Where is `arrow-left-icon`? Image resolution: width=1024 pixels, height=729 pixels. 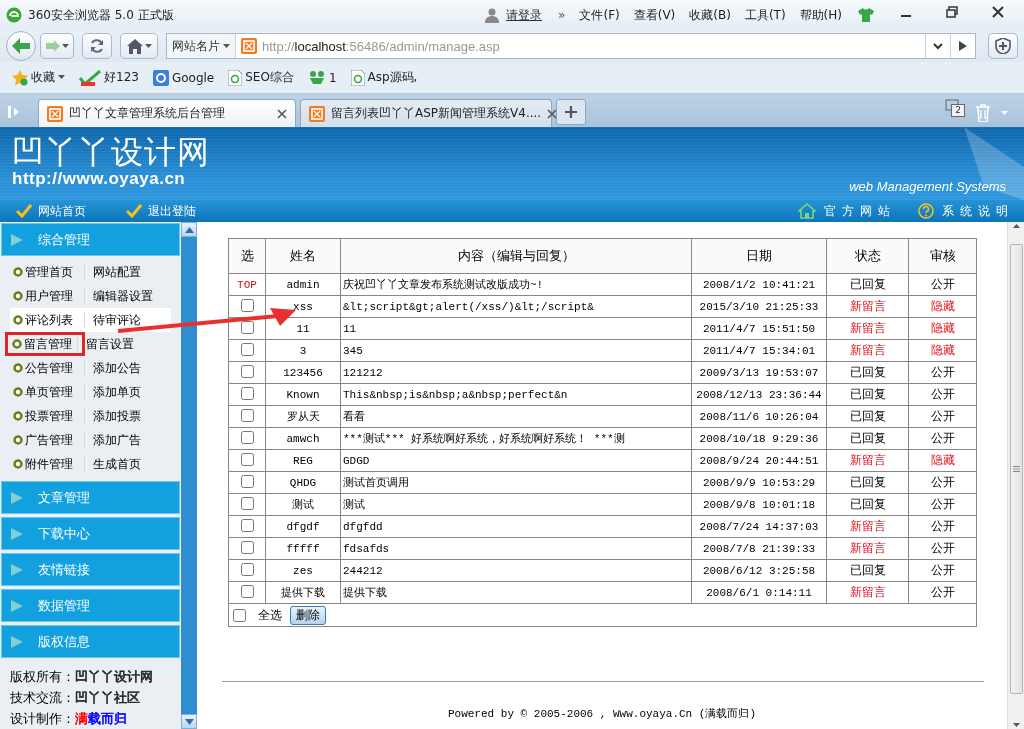
arrow-left-icon is located at coordinates (21, 46).